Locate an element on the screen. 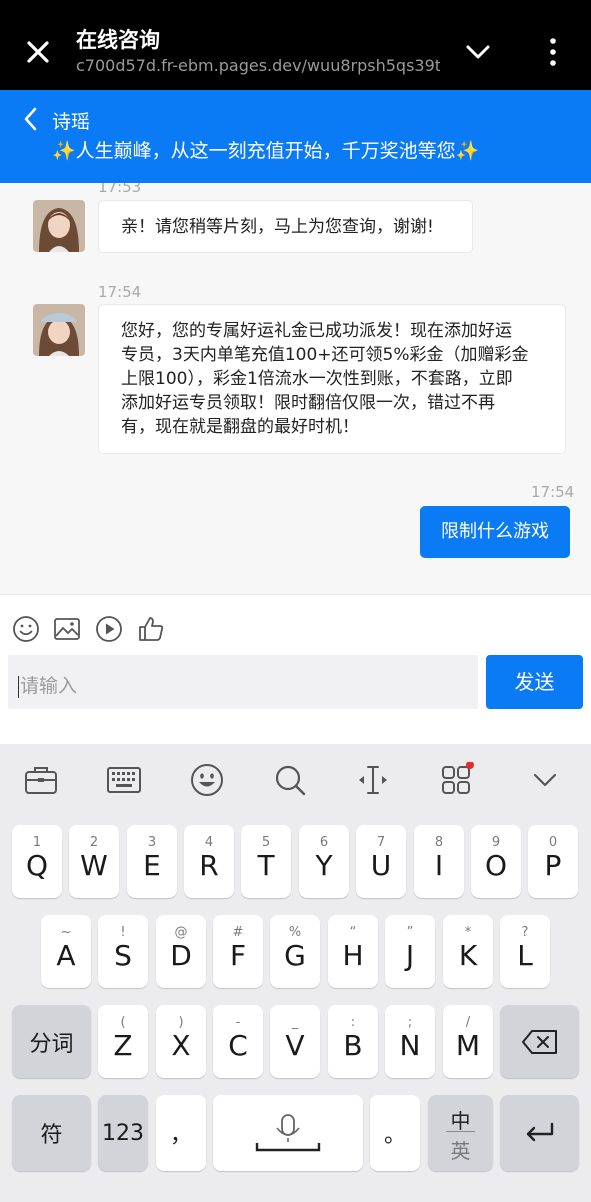 The height and width of the screenshot is (1202, 591). key-g: % G is located at coordinates (295, 951).